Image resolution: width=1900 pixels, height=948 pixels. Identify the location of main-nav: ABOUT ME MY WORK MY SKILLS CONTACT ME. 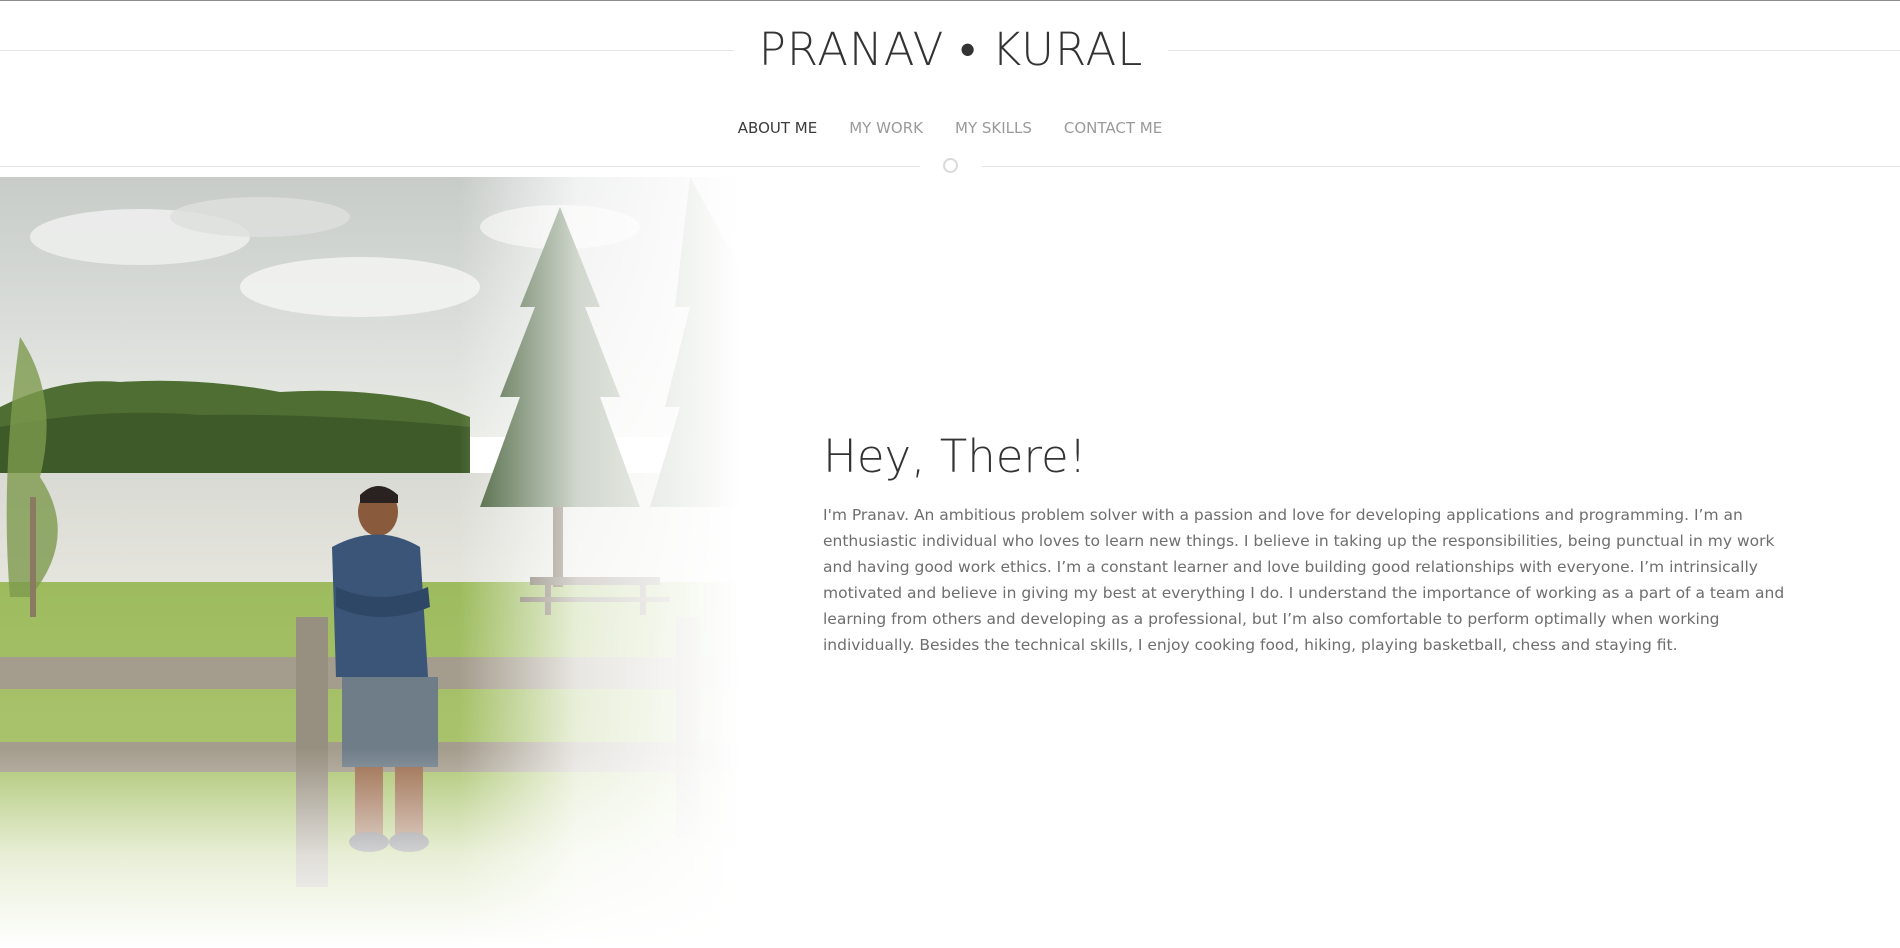
(950, 128).